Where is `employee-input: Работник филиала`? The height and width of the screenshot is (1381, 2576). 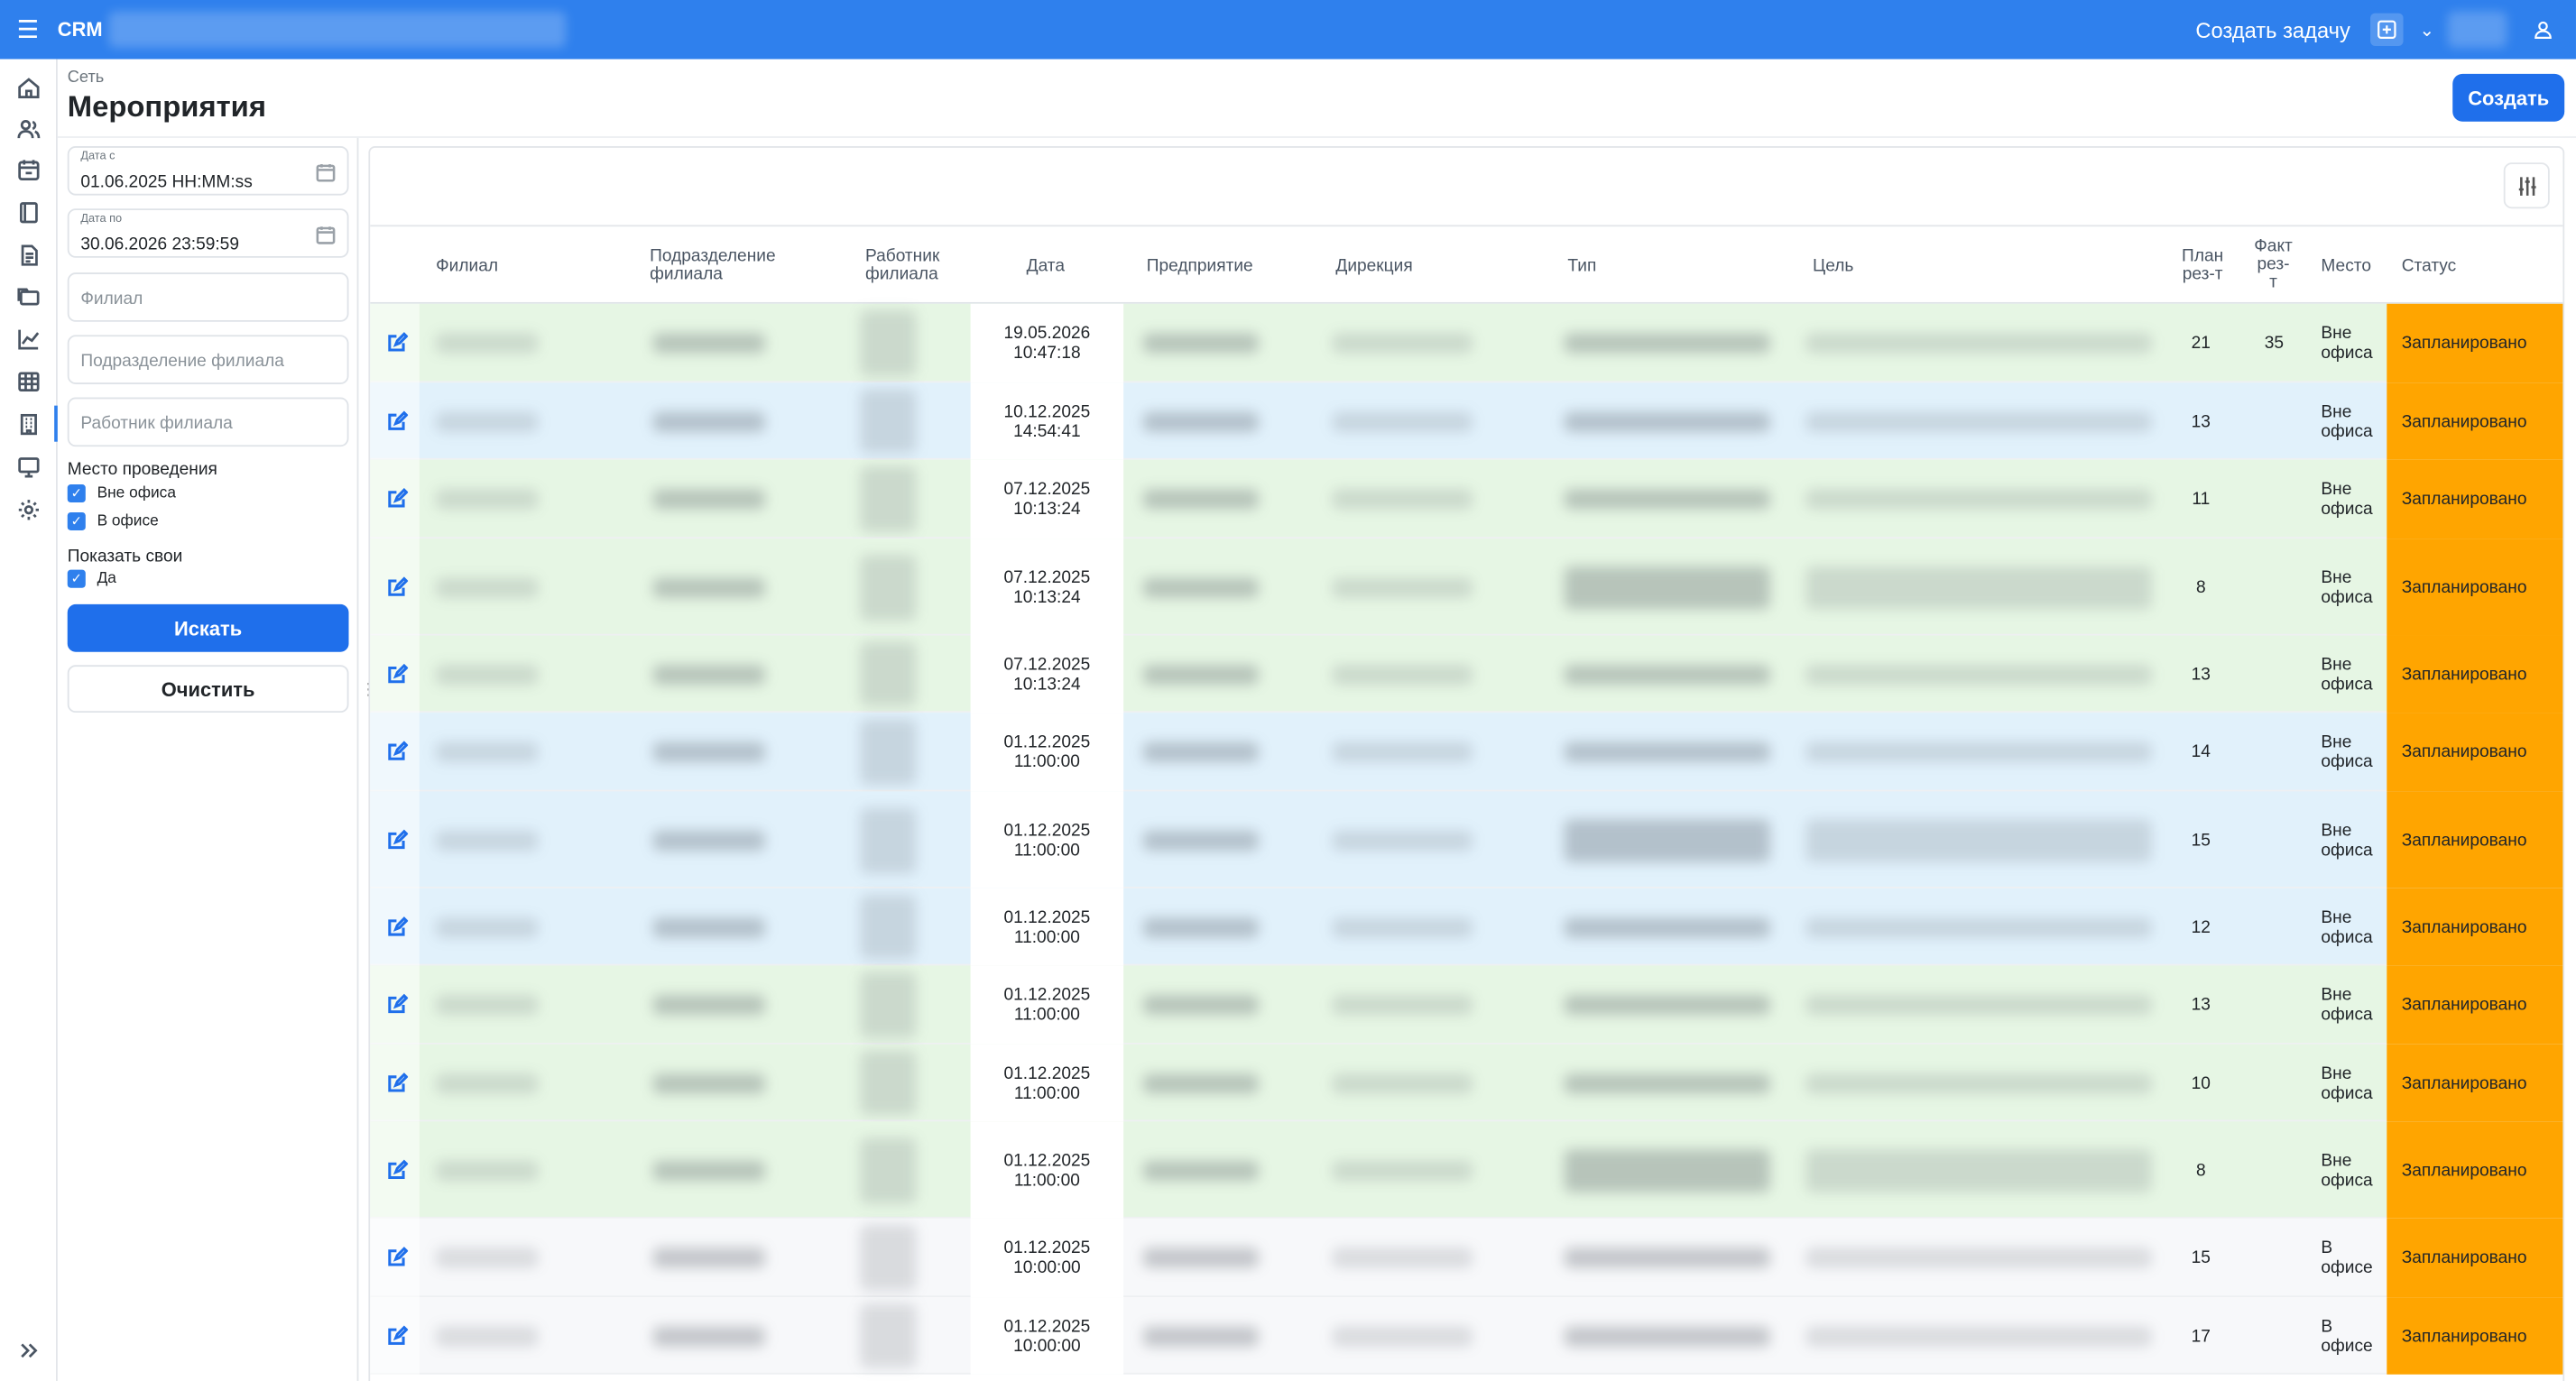
employee-input: Работник филиала is located at coordinates (208, 422).